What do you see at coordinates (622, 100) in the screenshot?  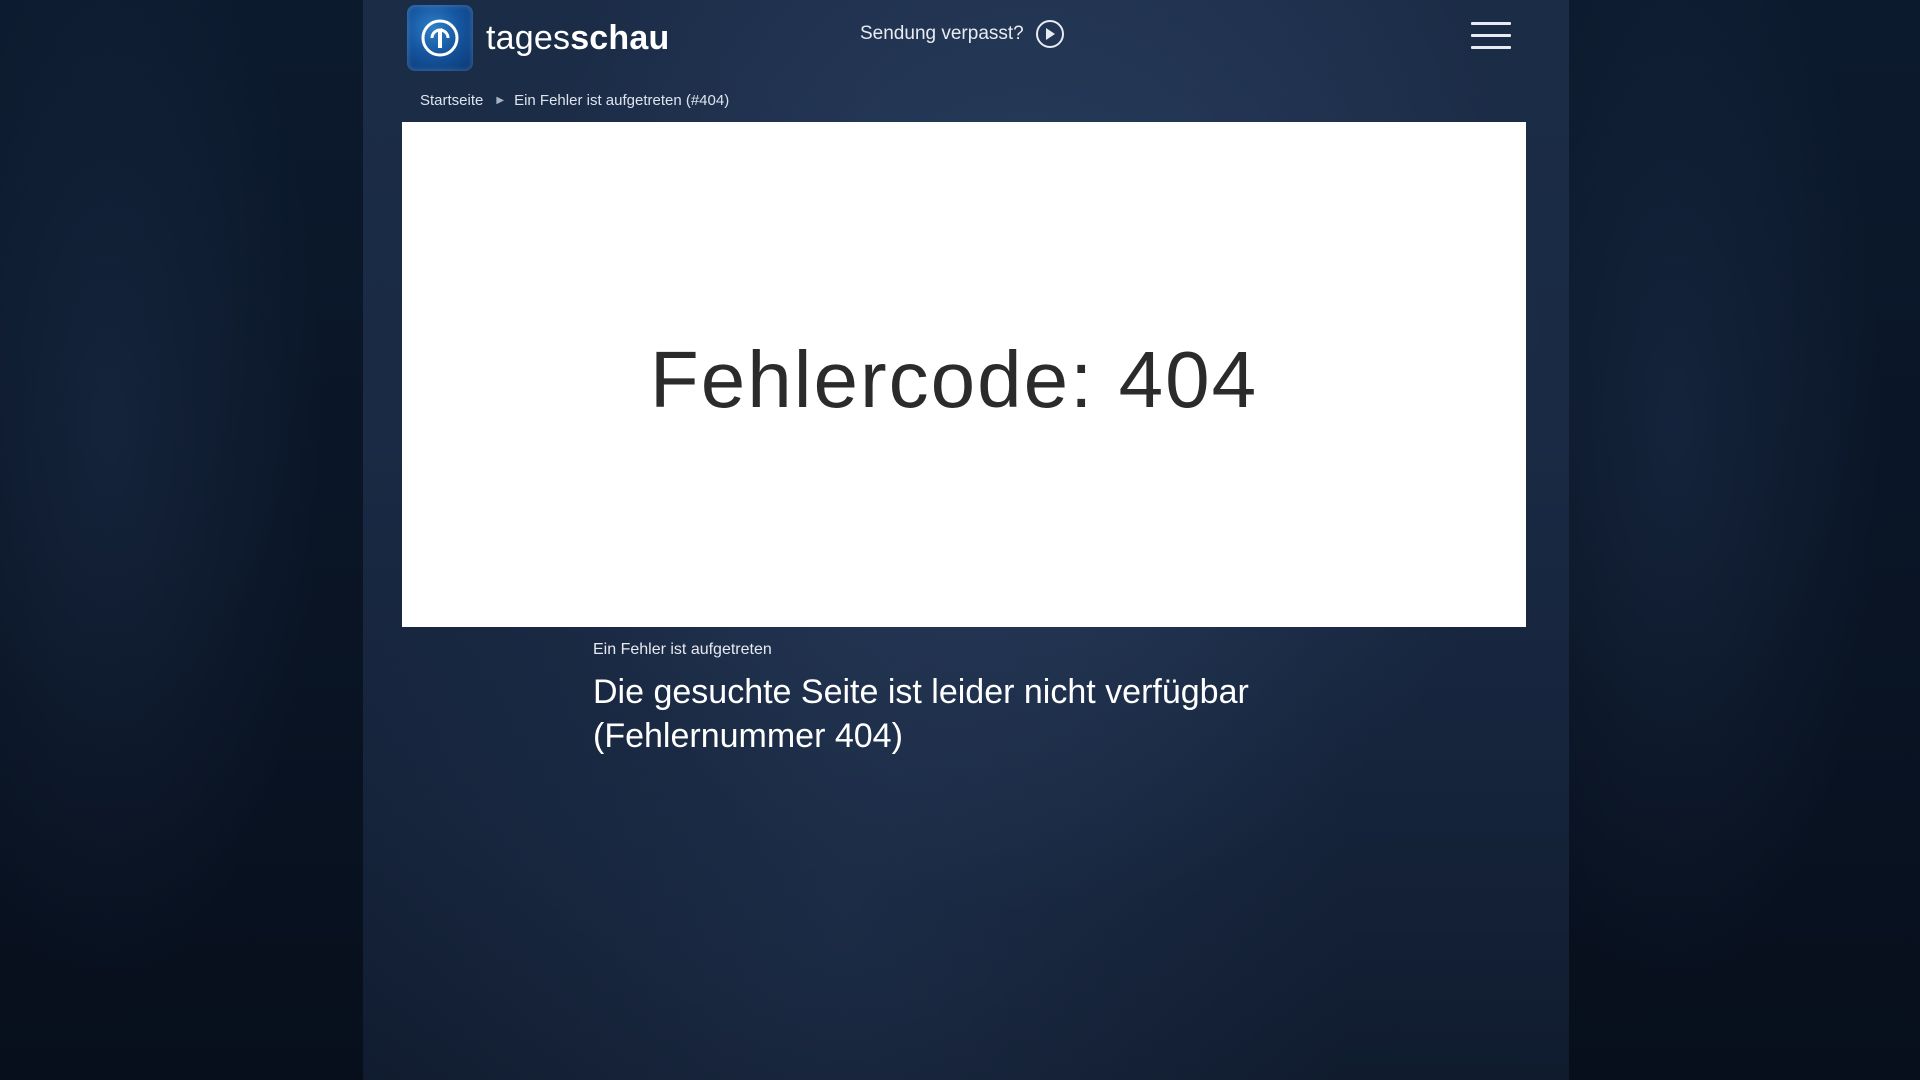 I see `breadcrumb-current: Ein Fehler ist aufgetreten (#404)` at bounding box center [622, 100].